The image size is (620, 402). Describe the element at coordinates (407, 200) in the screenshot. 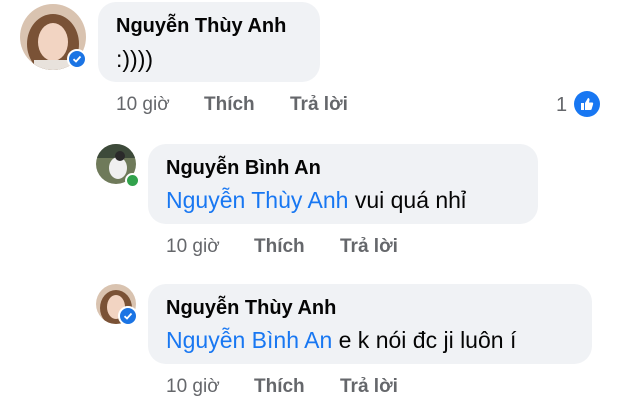

I see `comment-body: vui quá nhỉ` at that location.